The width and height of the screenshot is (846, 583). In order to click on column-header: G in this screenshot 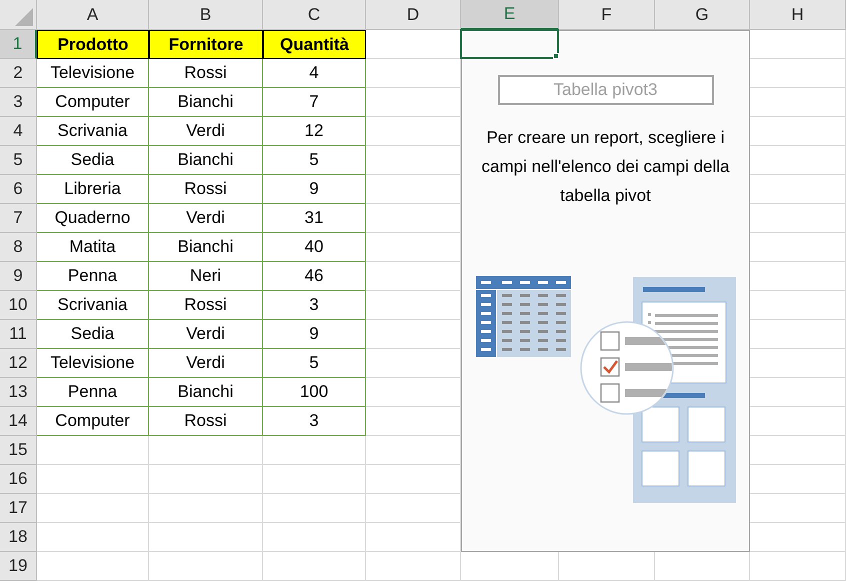, I will do `click(702, 15)`.